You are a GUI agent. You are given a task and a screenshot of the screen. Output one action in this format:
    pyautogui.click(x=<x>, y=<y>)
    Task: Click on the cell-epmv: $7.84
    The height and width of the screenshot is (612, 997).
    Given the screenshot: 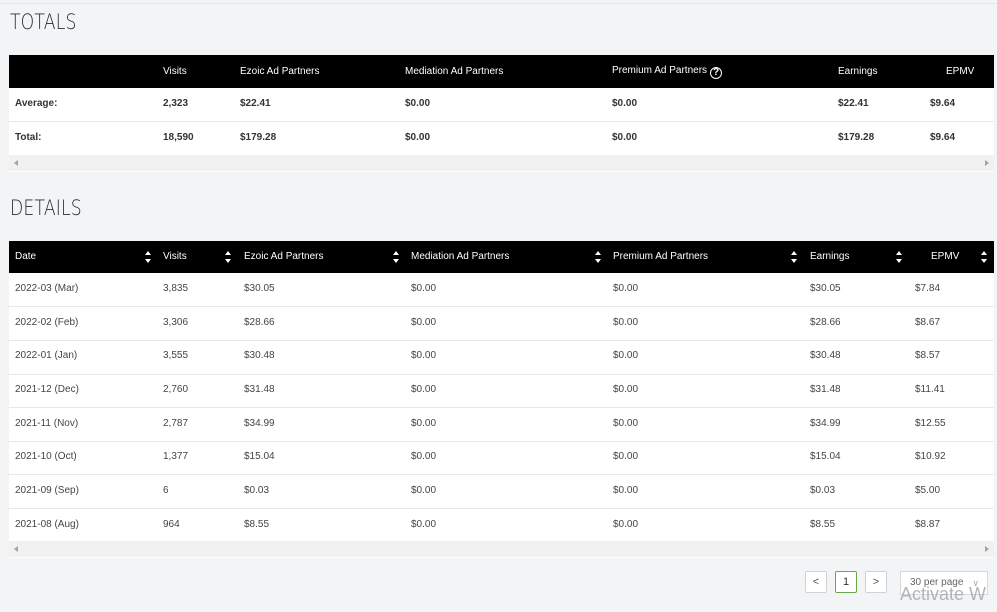 What is the action you would take?
    pyautogui.click(x=928, y=288)
    